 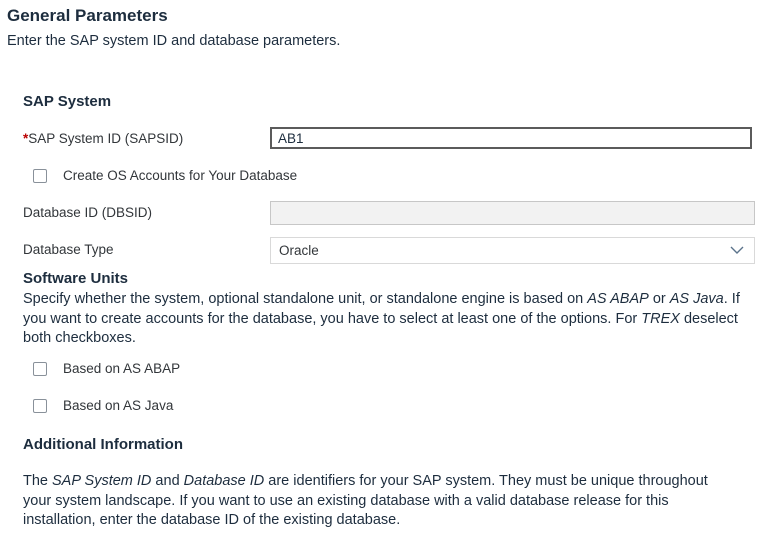 What do you see at coordinates (76, 278) in the screenshot?
I see `software-units-section-title: Software Units` at bounding box center [76, 278].